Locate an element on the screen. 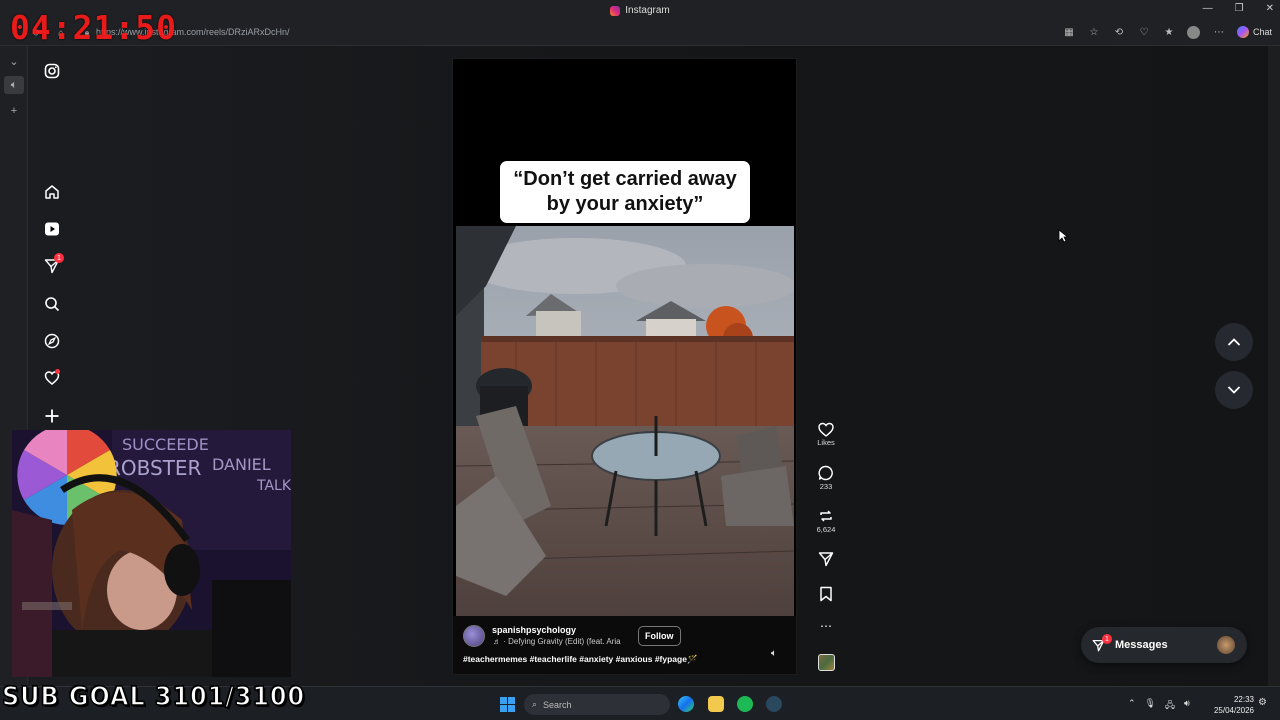 This screenshot has height=720, width=1280. notification-dot is located at coordinates (57, 371).